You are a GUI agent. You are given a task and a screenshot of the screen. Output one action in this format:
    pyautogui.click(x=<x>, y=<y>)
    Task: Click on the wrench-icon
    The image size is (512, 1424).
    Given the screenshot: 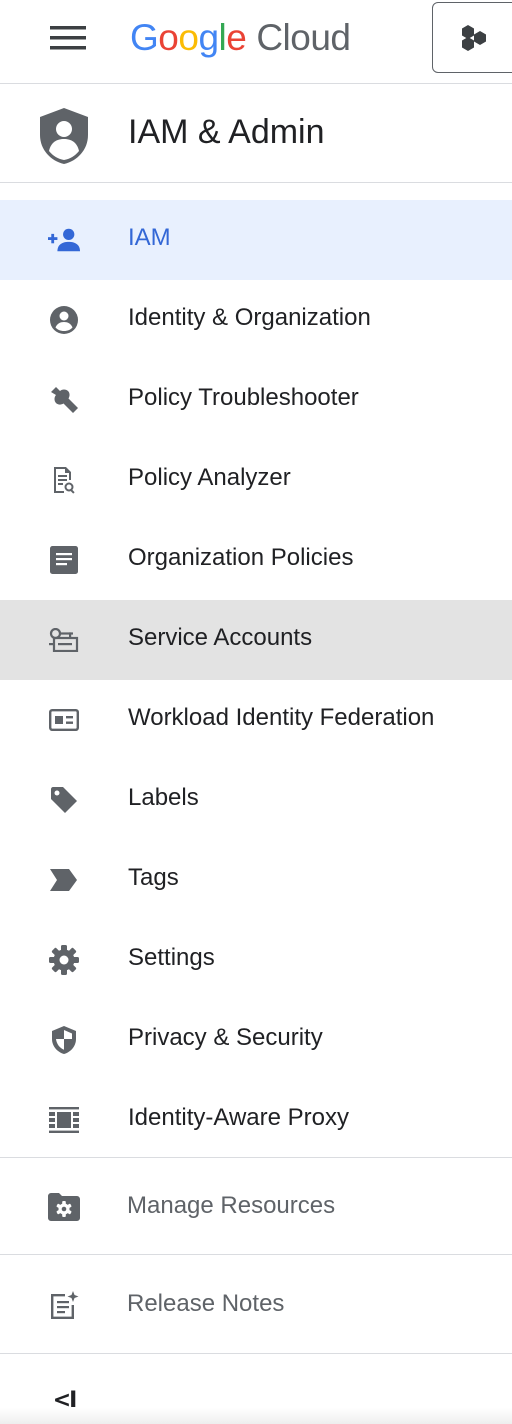 What is the action you would take?
    pyautogui.click(x=64, y=400)
    